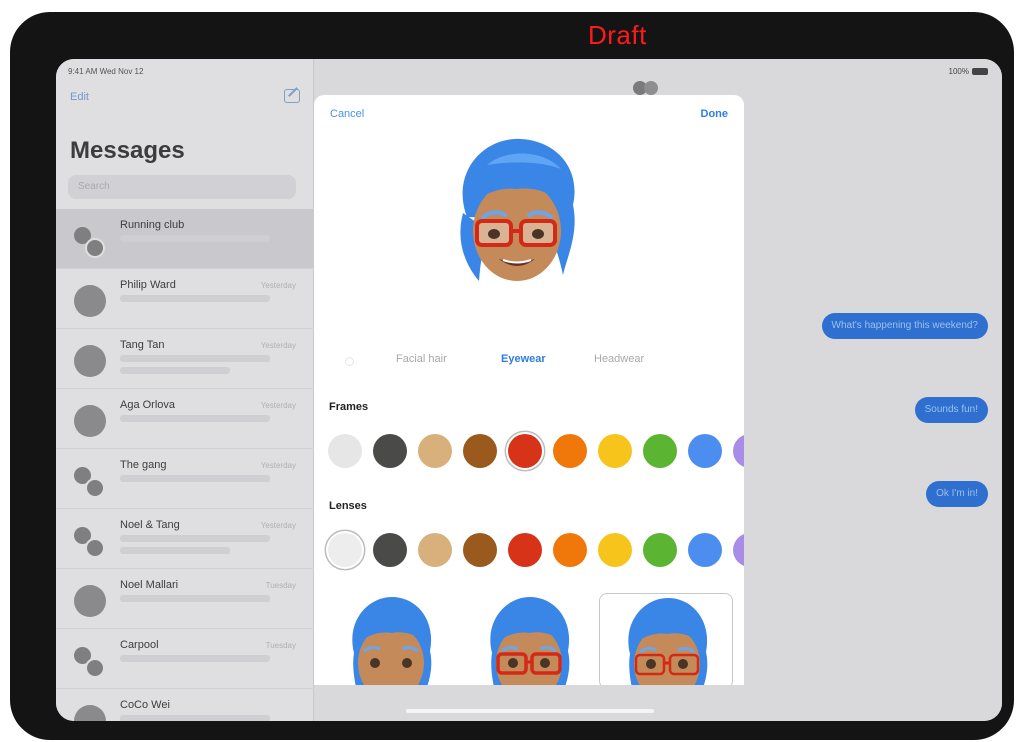  I want to click on conversation-name: Noel & Tang, so click(150, 525).